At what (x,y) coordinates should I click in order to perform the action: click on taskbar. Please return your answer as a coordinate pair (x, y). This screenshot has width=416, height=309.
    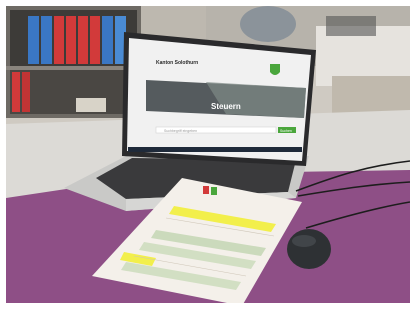
    Looking at the image, I should click on (215, 149).